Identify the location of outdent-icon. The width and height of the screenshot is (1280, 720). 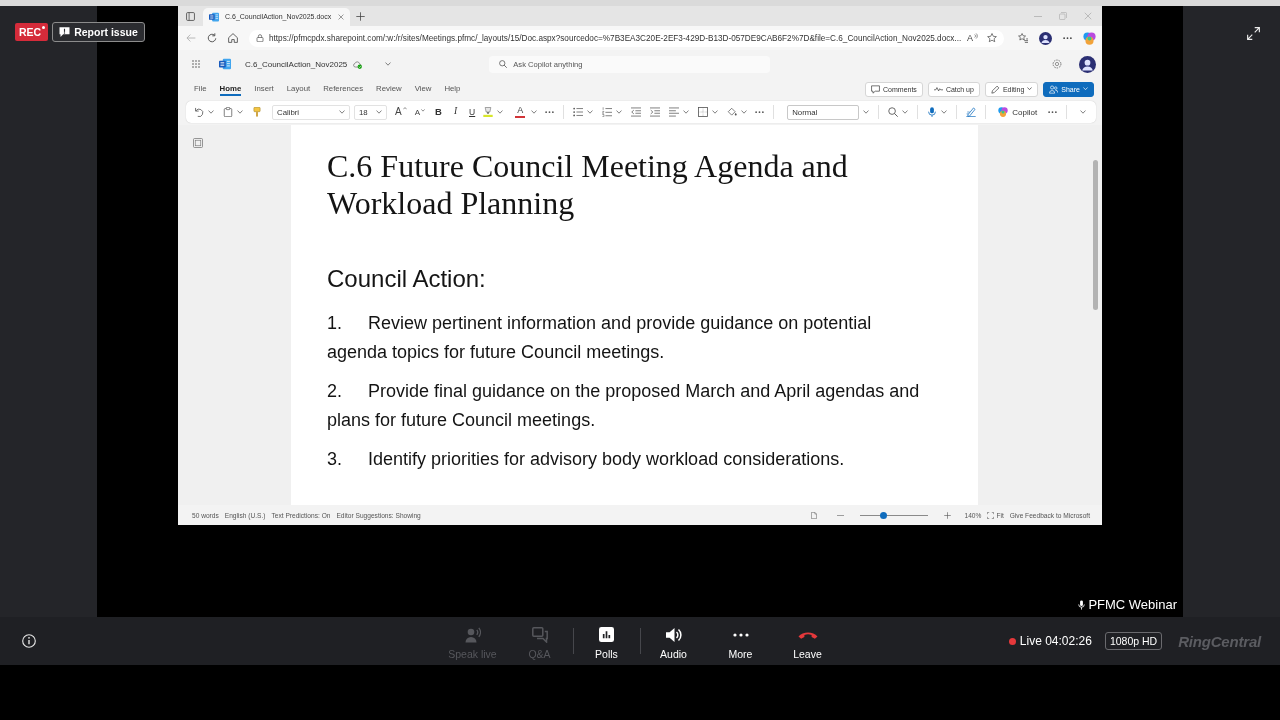
(636, 112).